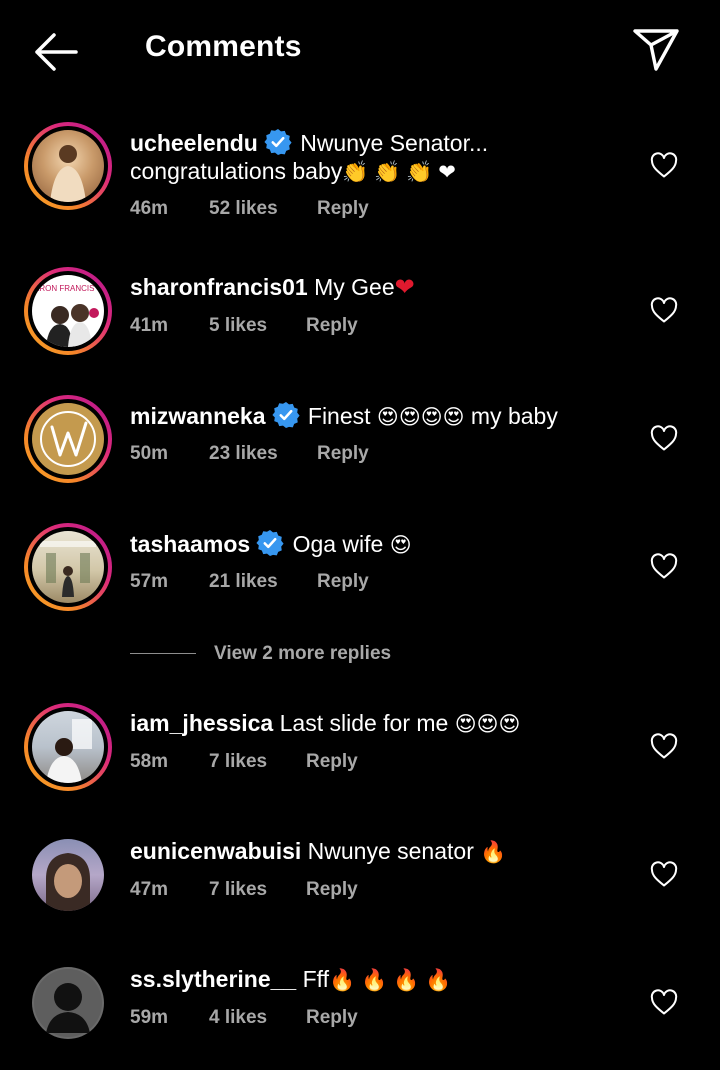 The image size is (720, 1070). Describe the element at coordinates (243, 209) in the screenshot. I see `likes-count: 52 likes` at that location.